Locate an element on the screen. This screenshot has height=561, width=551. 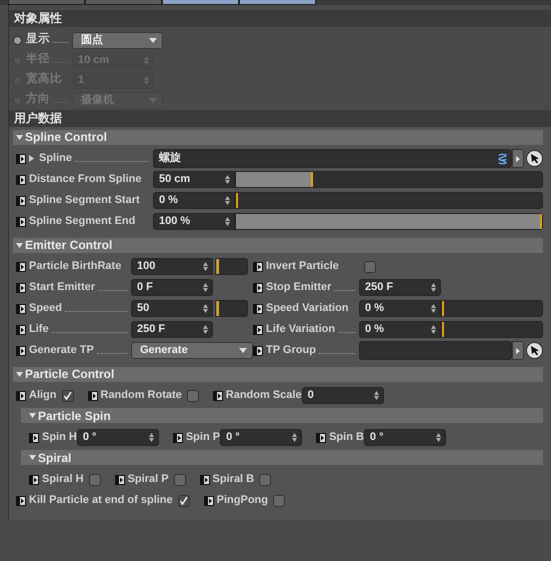
link-field: 螺旋 is located at coordinates (332, 158).